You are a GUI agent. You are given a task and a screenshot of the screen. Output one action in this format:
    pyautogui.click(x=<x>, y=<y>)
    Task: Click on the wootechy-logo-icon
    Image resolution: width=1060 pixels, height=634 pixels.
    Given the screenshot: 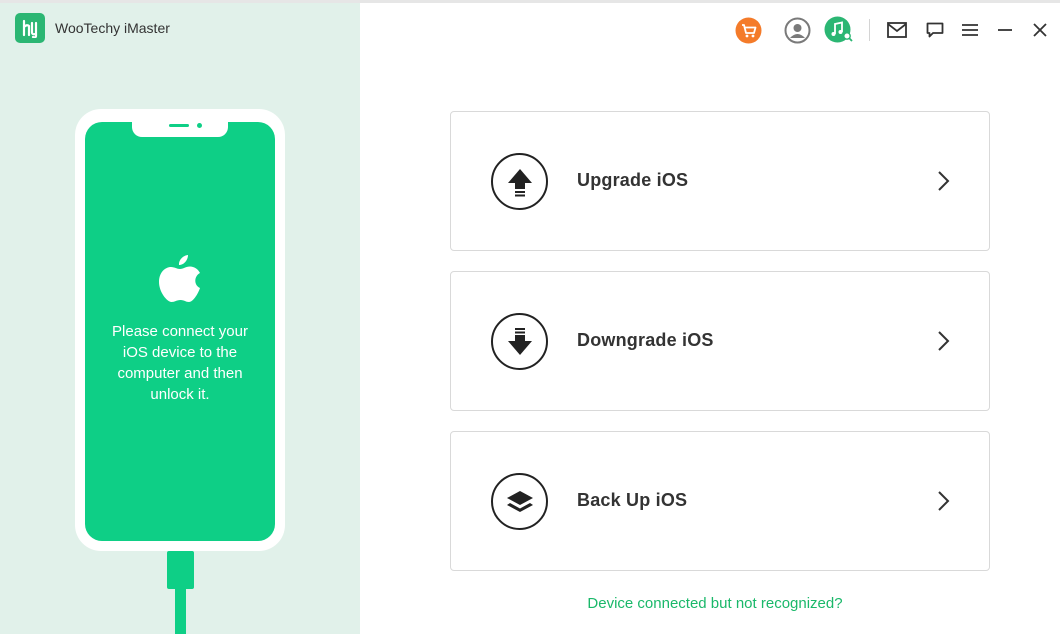 What is the action you would take?
    pyautogui.click(x=30, y=28)
    